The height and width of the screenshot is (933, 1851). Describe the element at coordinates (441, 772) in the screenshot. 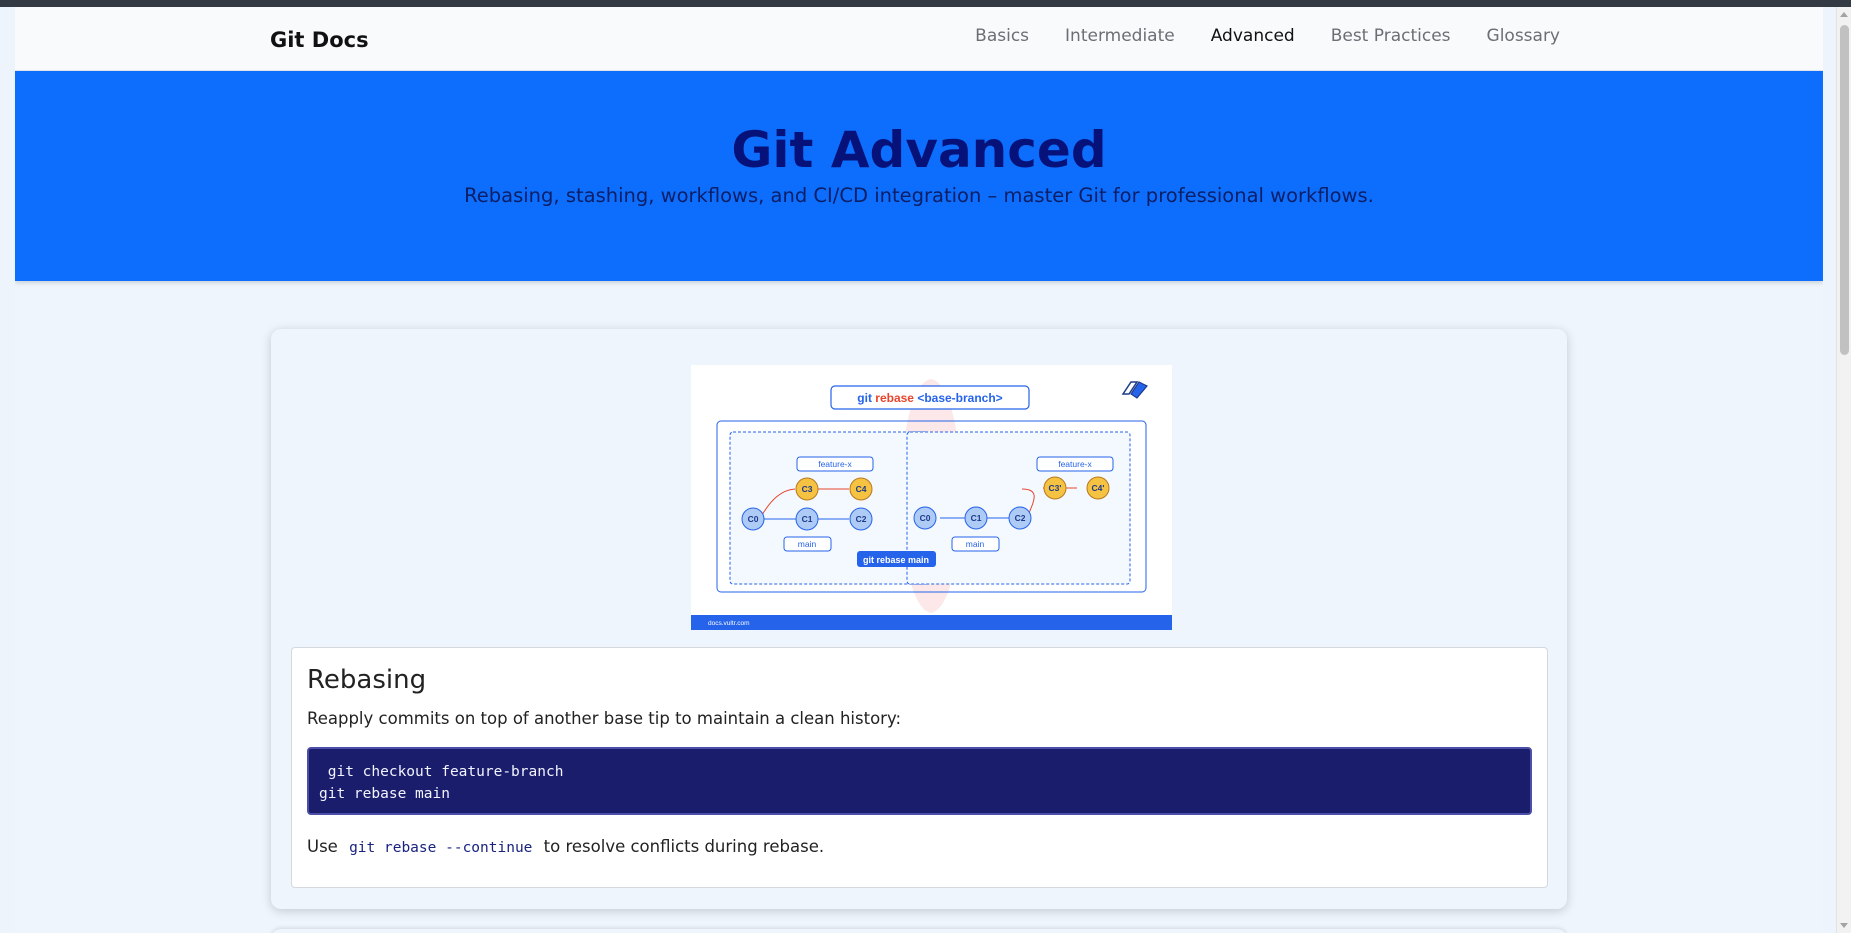

I see `code-line: git checkout feature-branch` at that location.